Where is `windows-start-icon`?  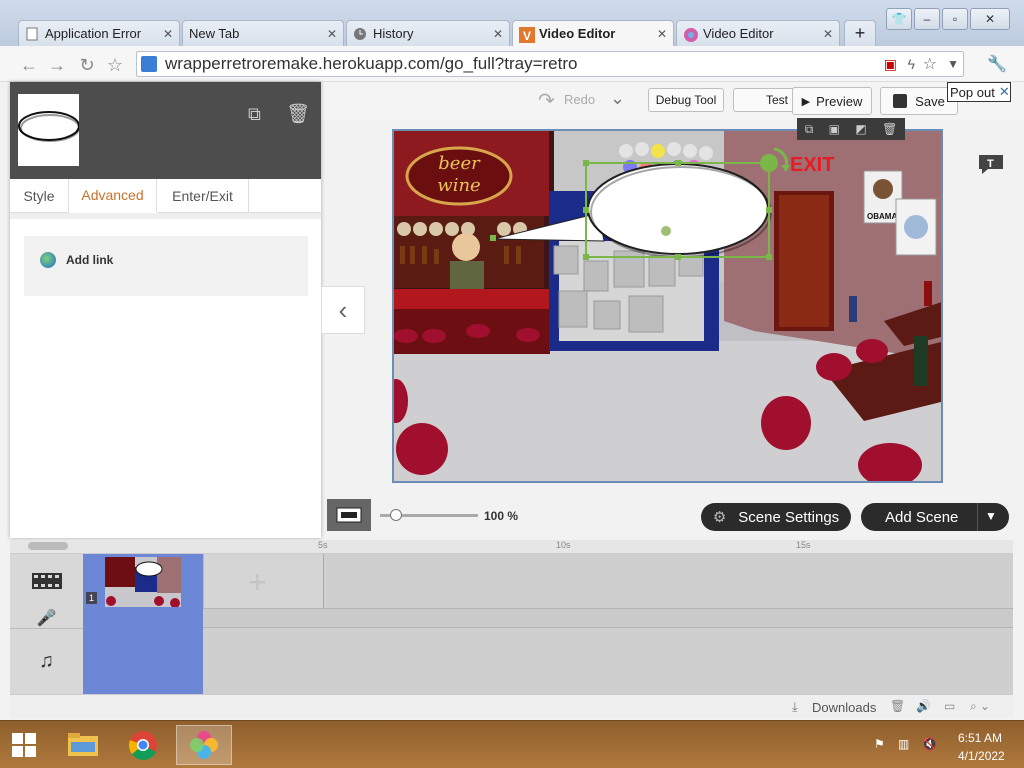 windows-start-icon is located at coordinates (24, 745).